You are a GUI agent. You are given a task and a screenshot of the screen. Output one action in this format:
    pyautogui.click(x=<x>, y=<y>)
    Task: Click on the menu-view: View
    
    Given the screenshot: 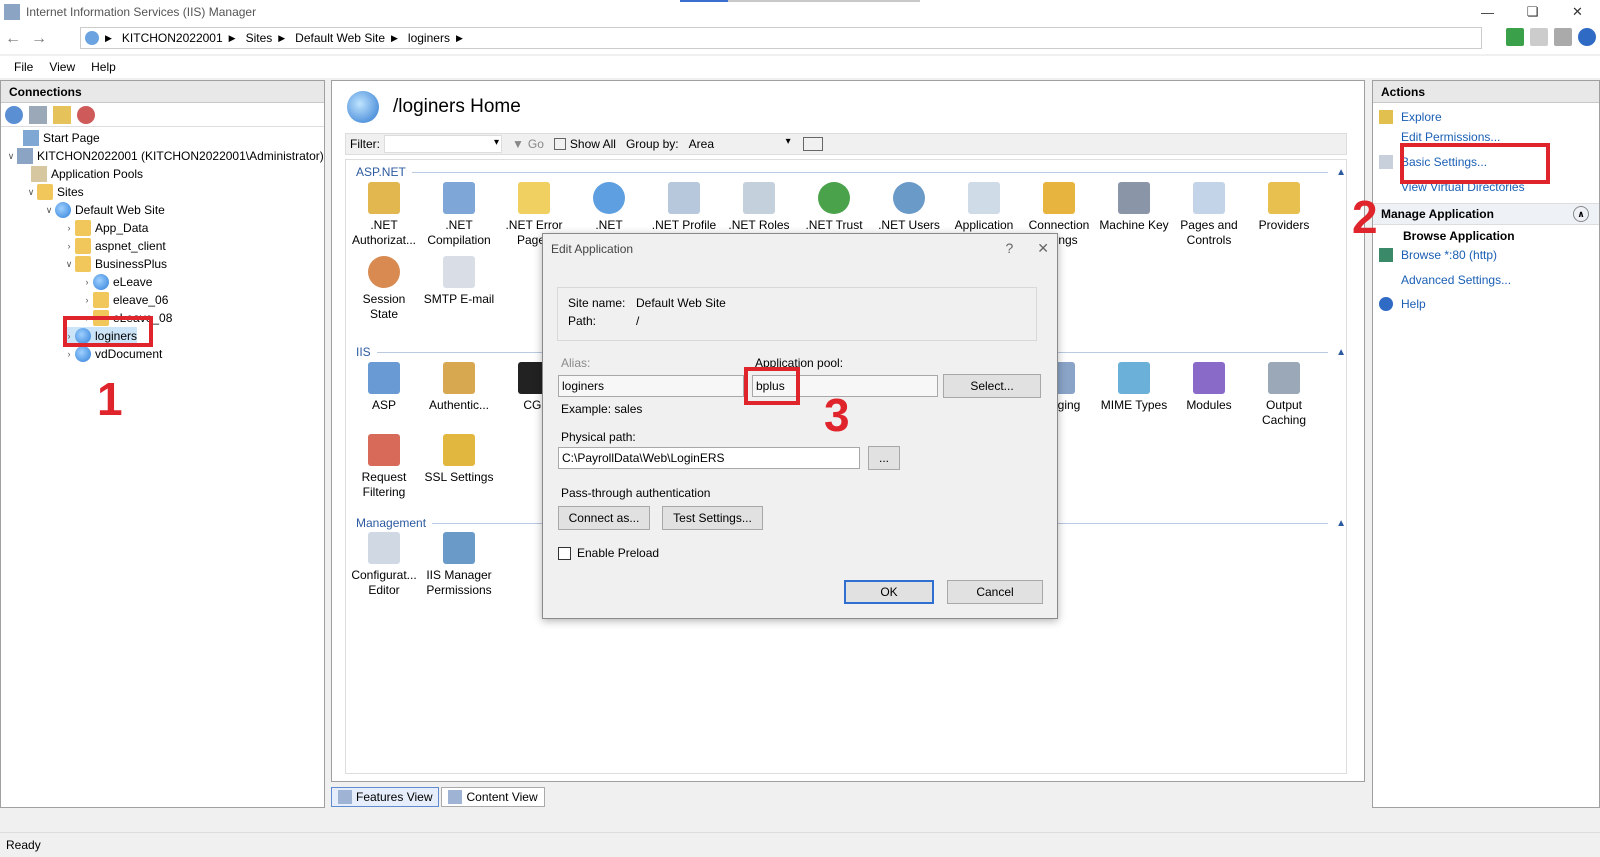 What is the action you would take?
    pyautogui.click(x=62, y=67)
    